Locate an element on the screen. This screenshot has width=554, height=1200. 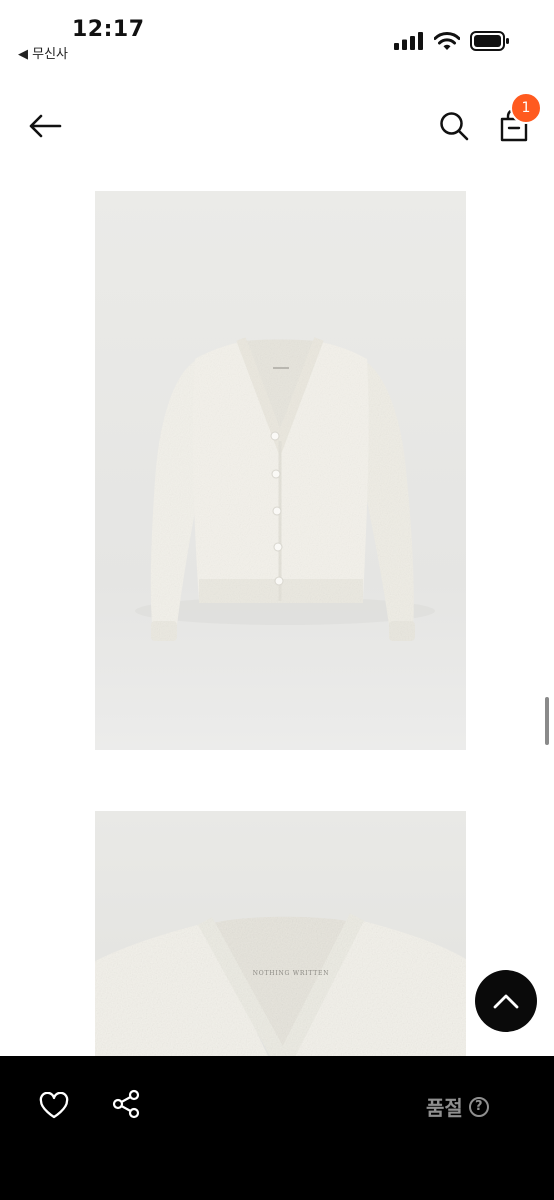
search-button is located at coordinates (454, 126).